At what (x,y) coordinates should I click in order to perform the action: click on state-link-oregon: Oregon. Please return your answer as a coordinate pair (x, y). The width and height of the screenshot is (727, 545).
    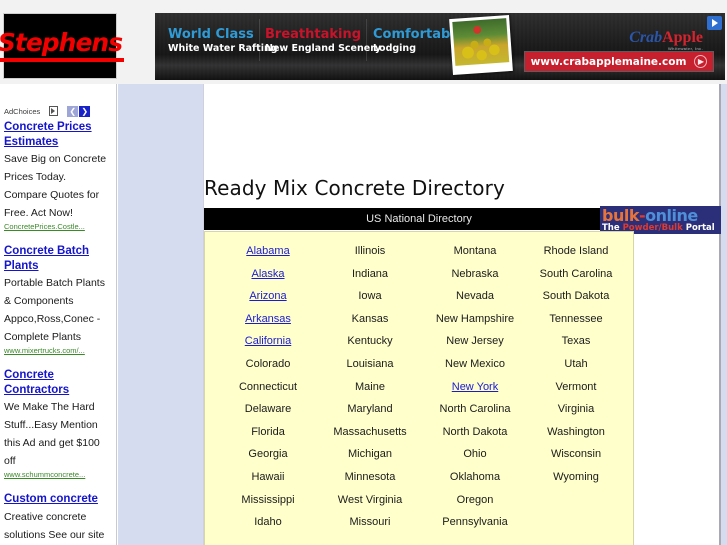
    Looking at the image, I should click on (475, 499).